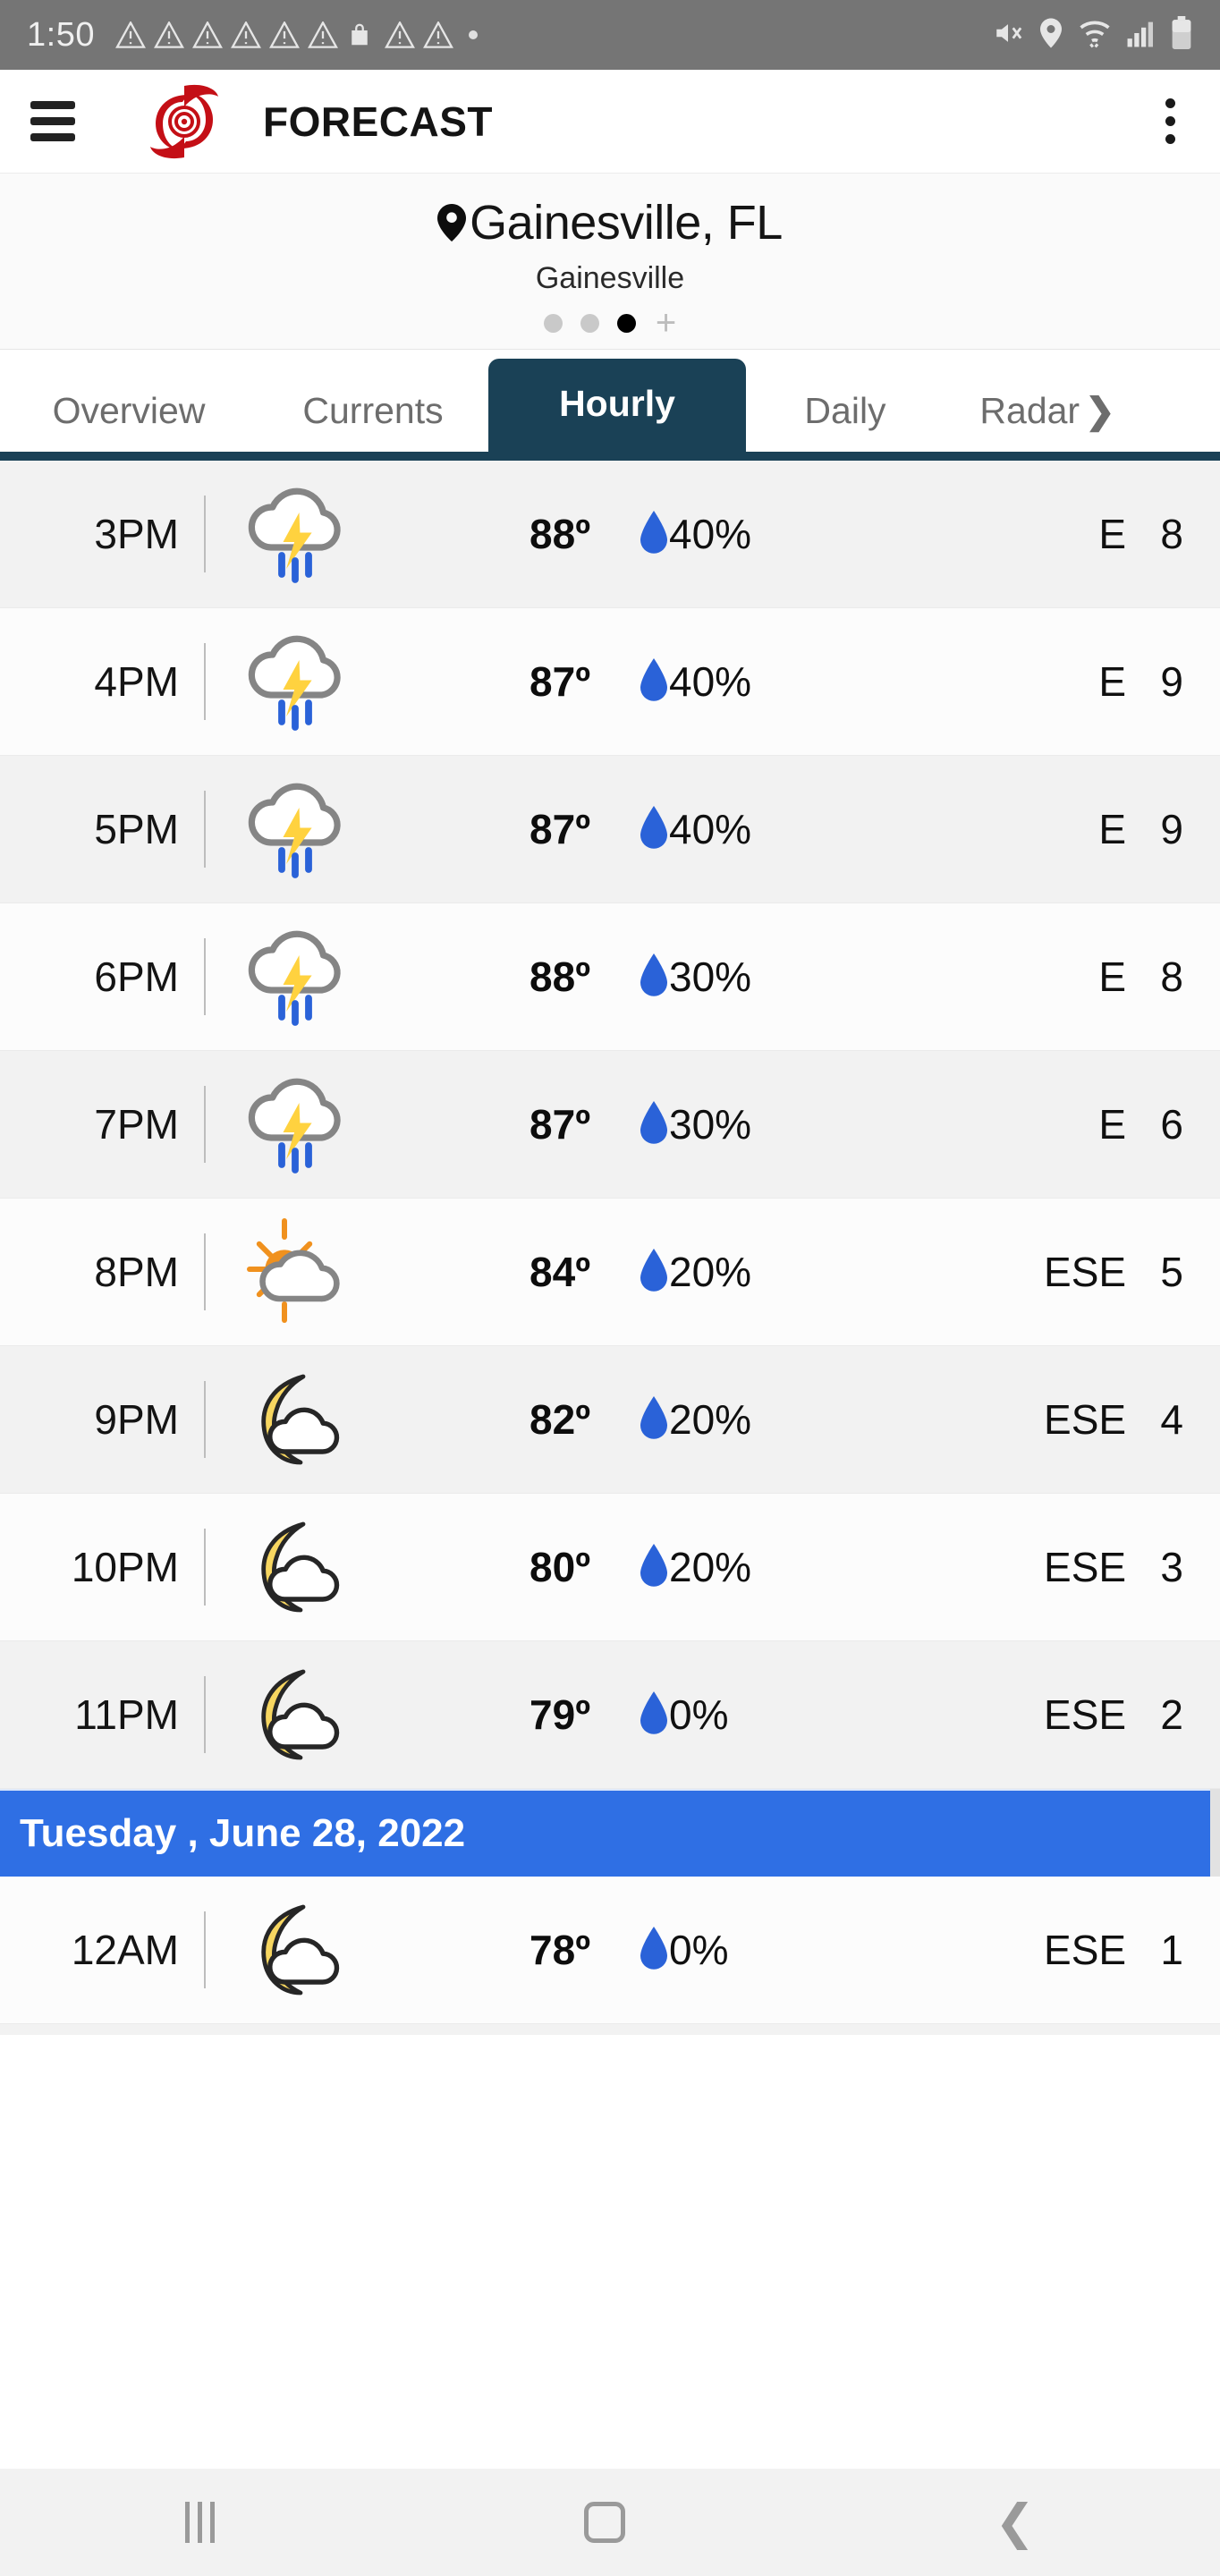 The height and width of the screenshot is (2576, 1220). I want to click on row-temperature: 88º, so click(560, 534).